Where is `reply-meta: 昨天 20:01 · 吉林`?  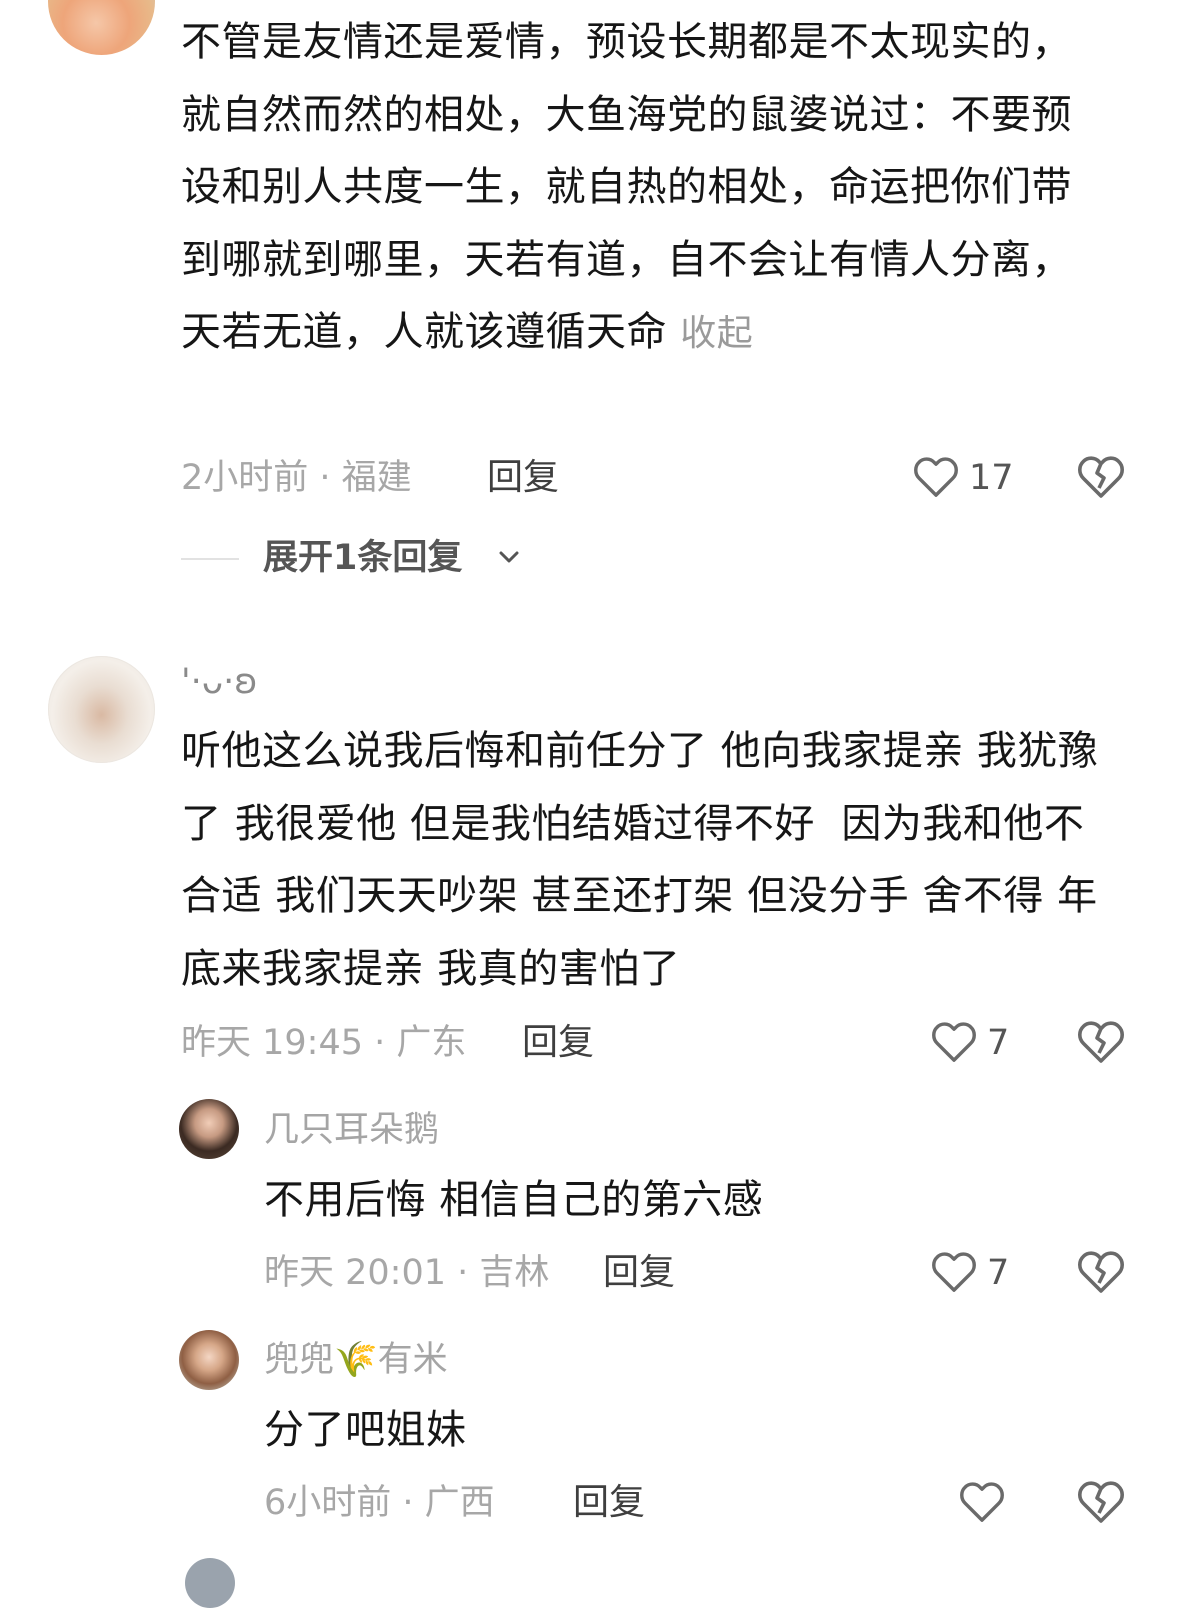 reply-meta: 昨天 20:01 · 吉林 is located at coordinates (407, 1273).